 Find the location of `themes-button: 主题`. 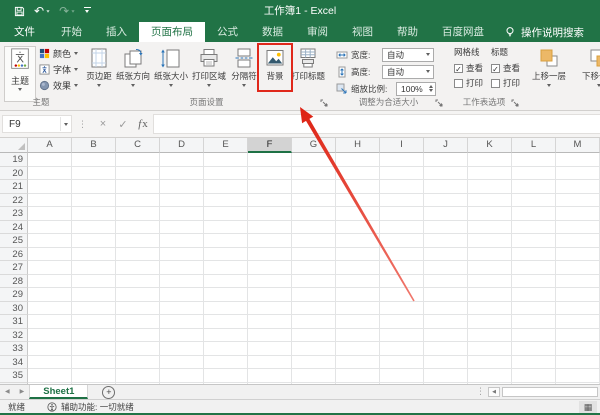

themes-button: 主题 is located at coordinates (20, 74).